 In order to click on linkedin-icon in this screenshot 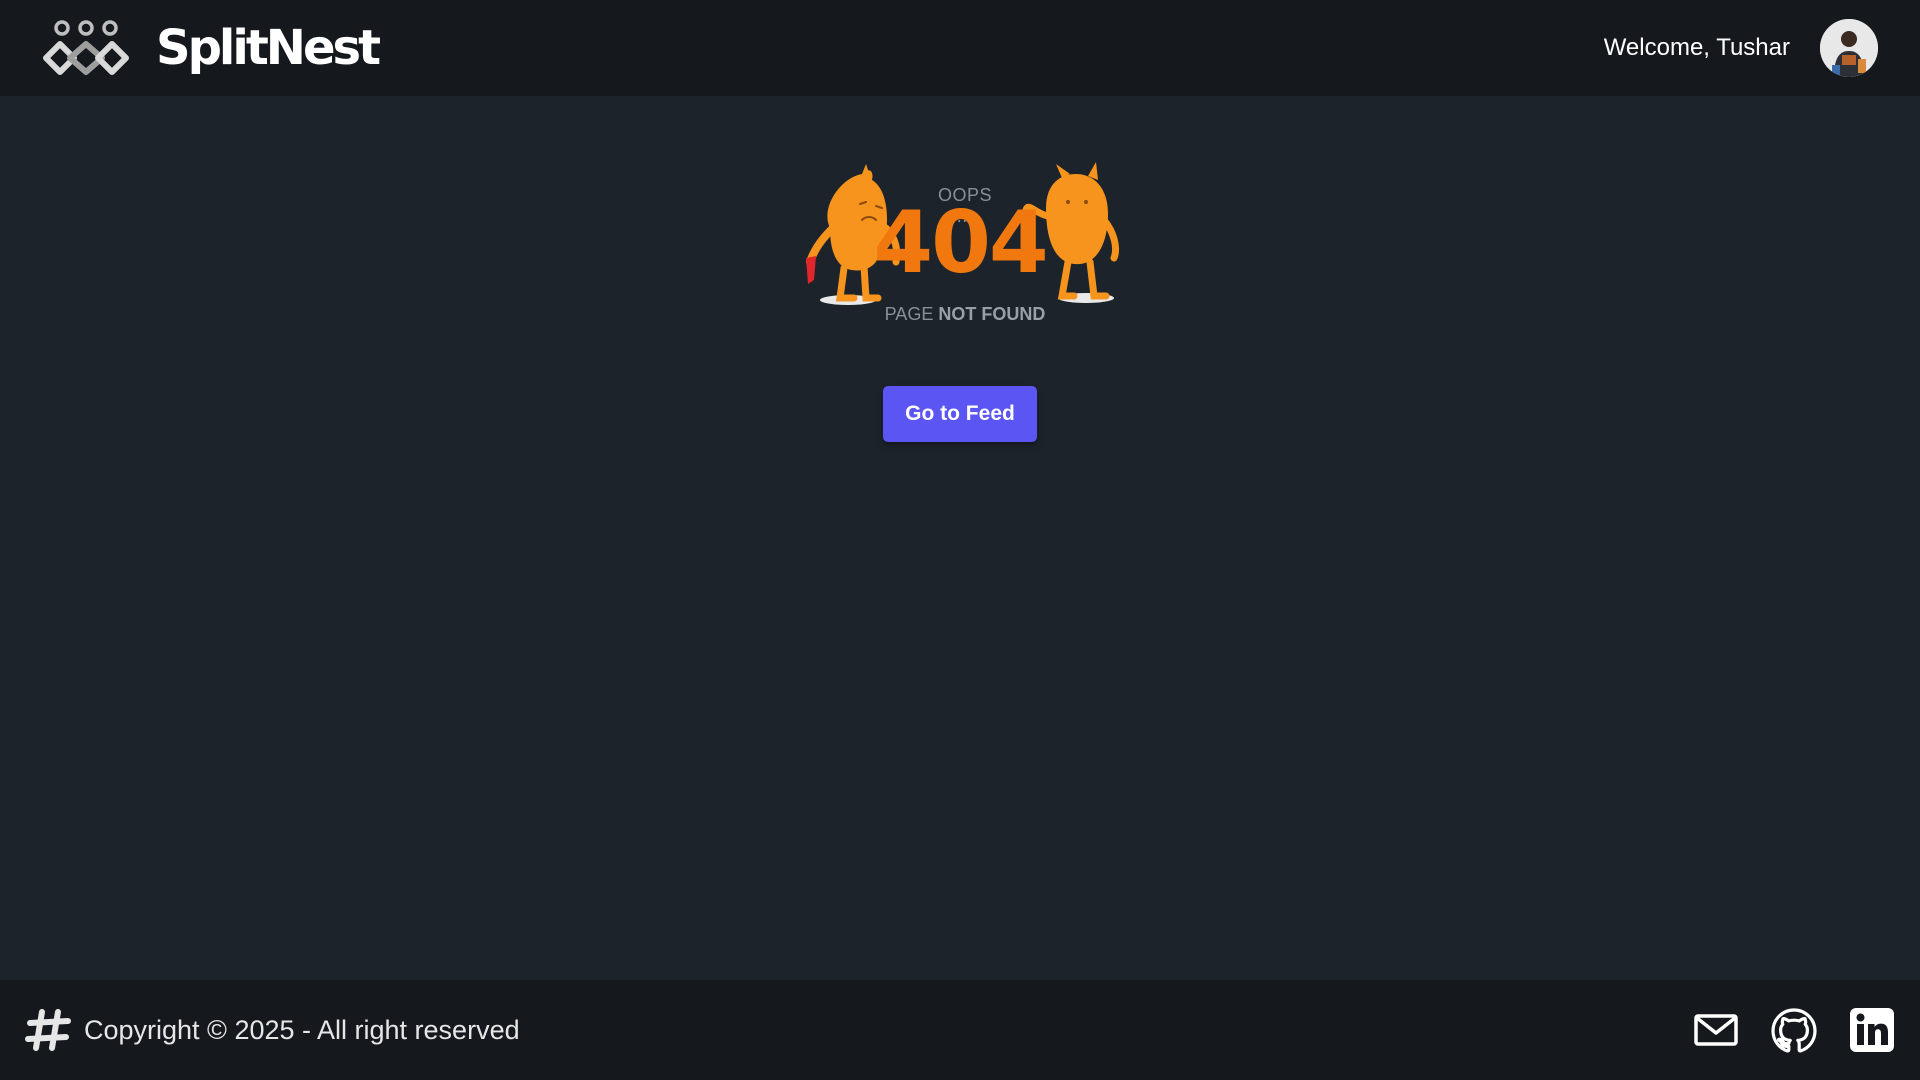, I will do `click(1872, 1030)`.